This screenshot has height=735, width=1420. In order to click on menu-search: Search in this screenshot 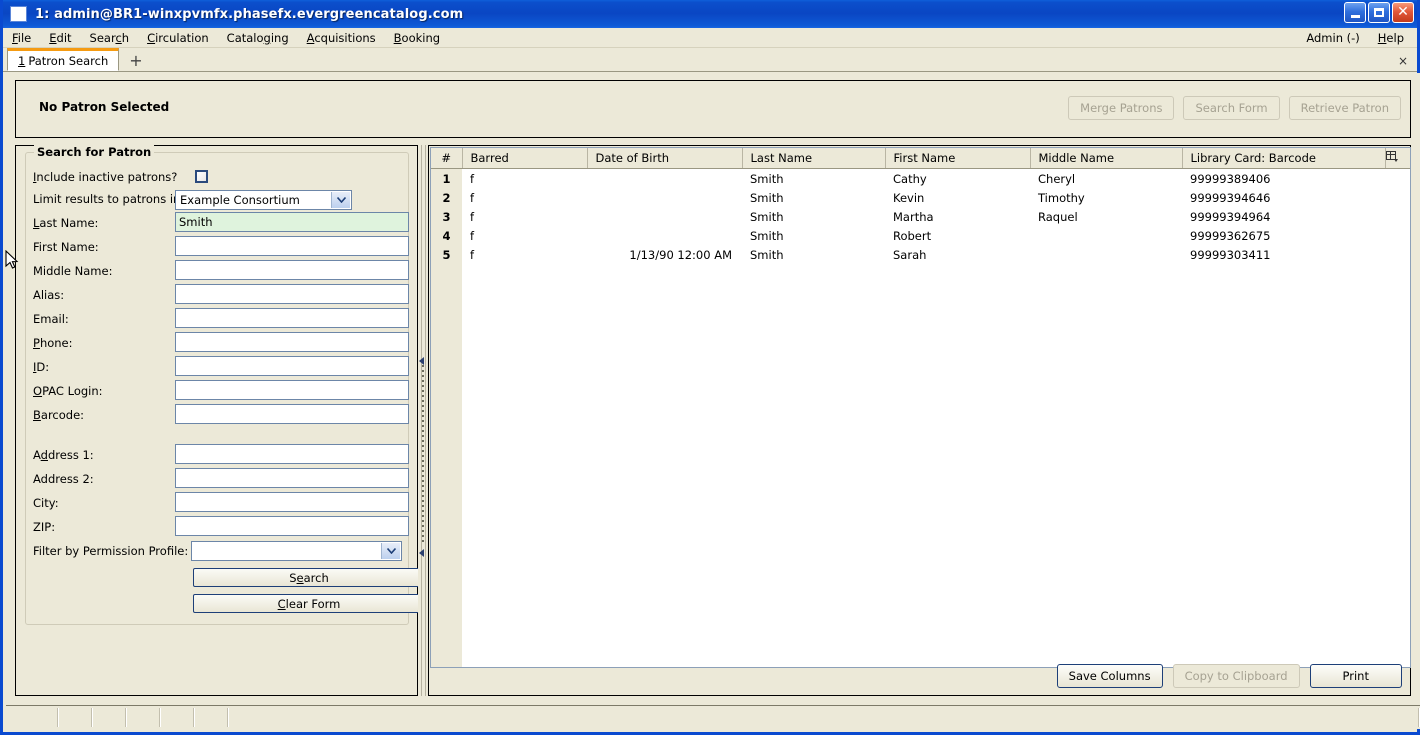, I will do `click(110, 38)`.